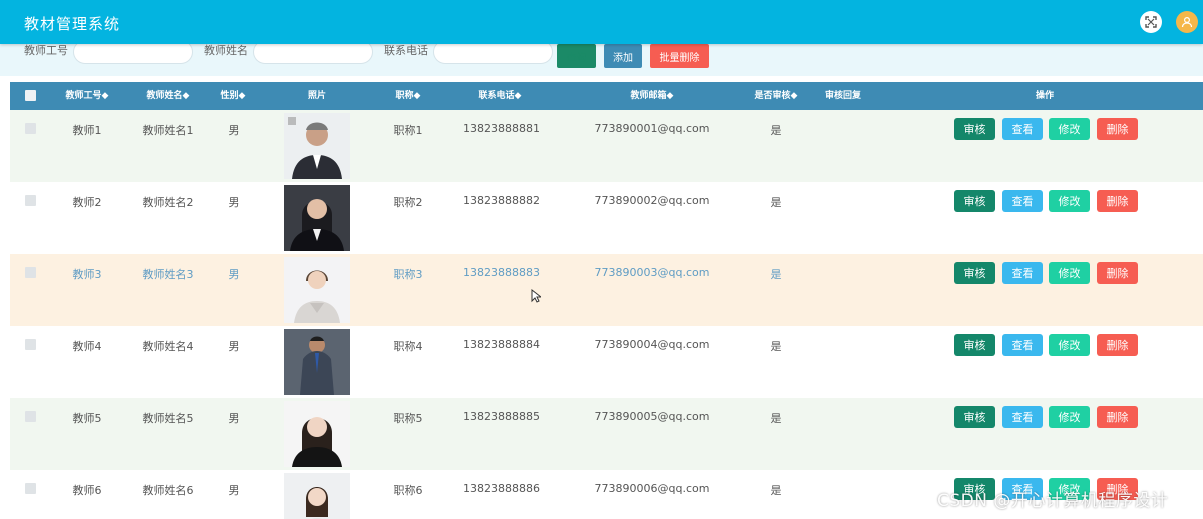 The image size is (1203, 519). What do you see at coordinates (30, 95) in the screenshot?
I see `select-all-checkbox` at bounding box center [30, 95].